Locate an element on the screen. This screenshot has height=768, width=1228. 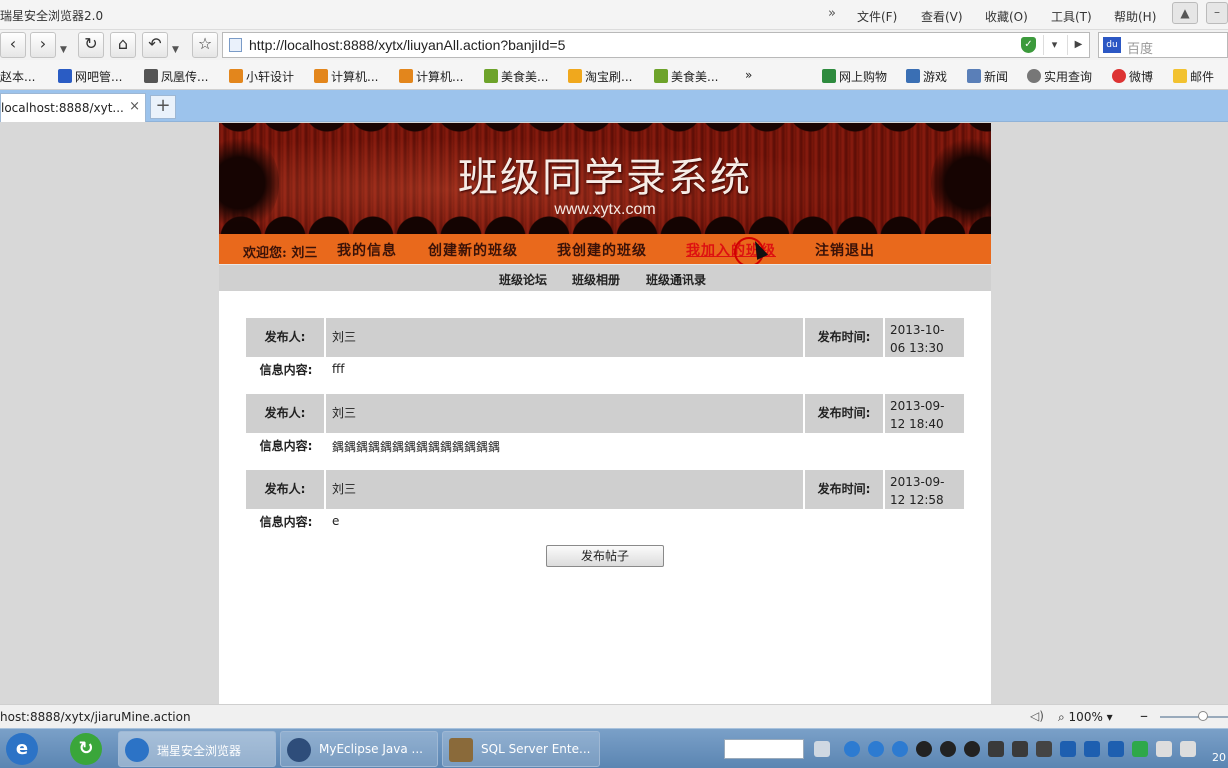
bookmark-item: 邮件 is located at coordinates (1193, 76).